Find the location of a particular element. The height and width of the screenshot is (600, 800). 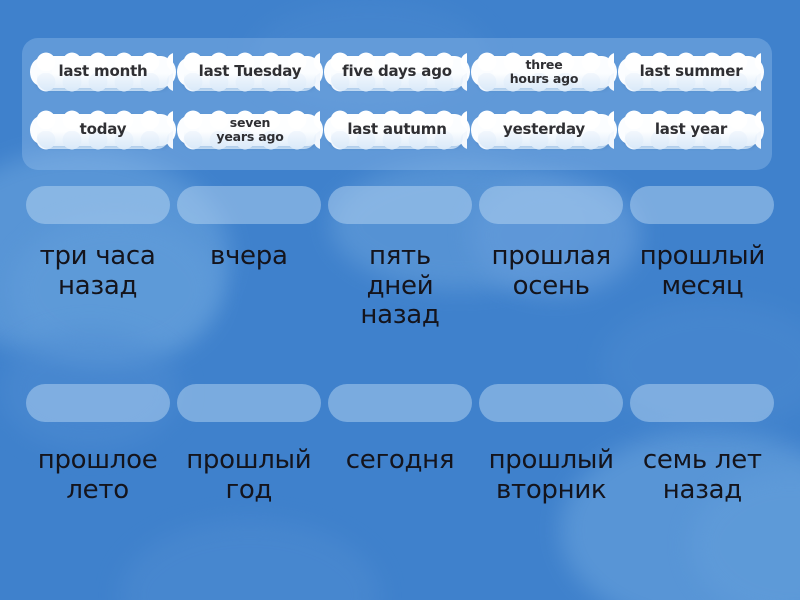

answer-cell: прошлое лето is located at coordinates (97, 444).